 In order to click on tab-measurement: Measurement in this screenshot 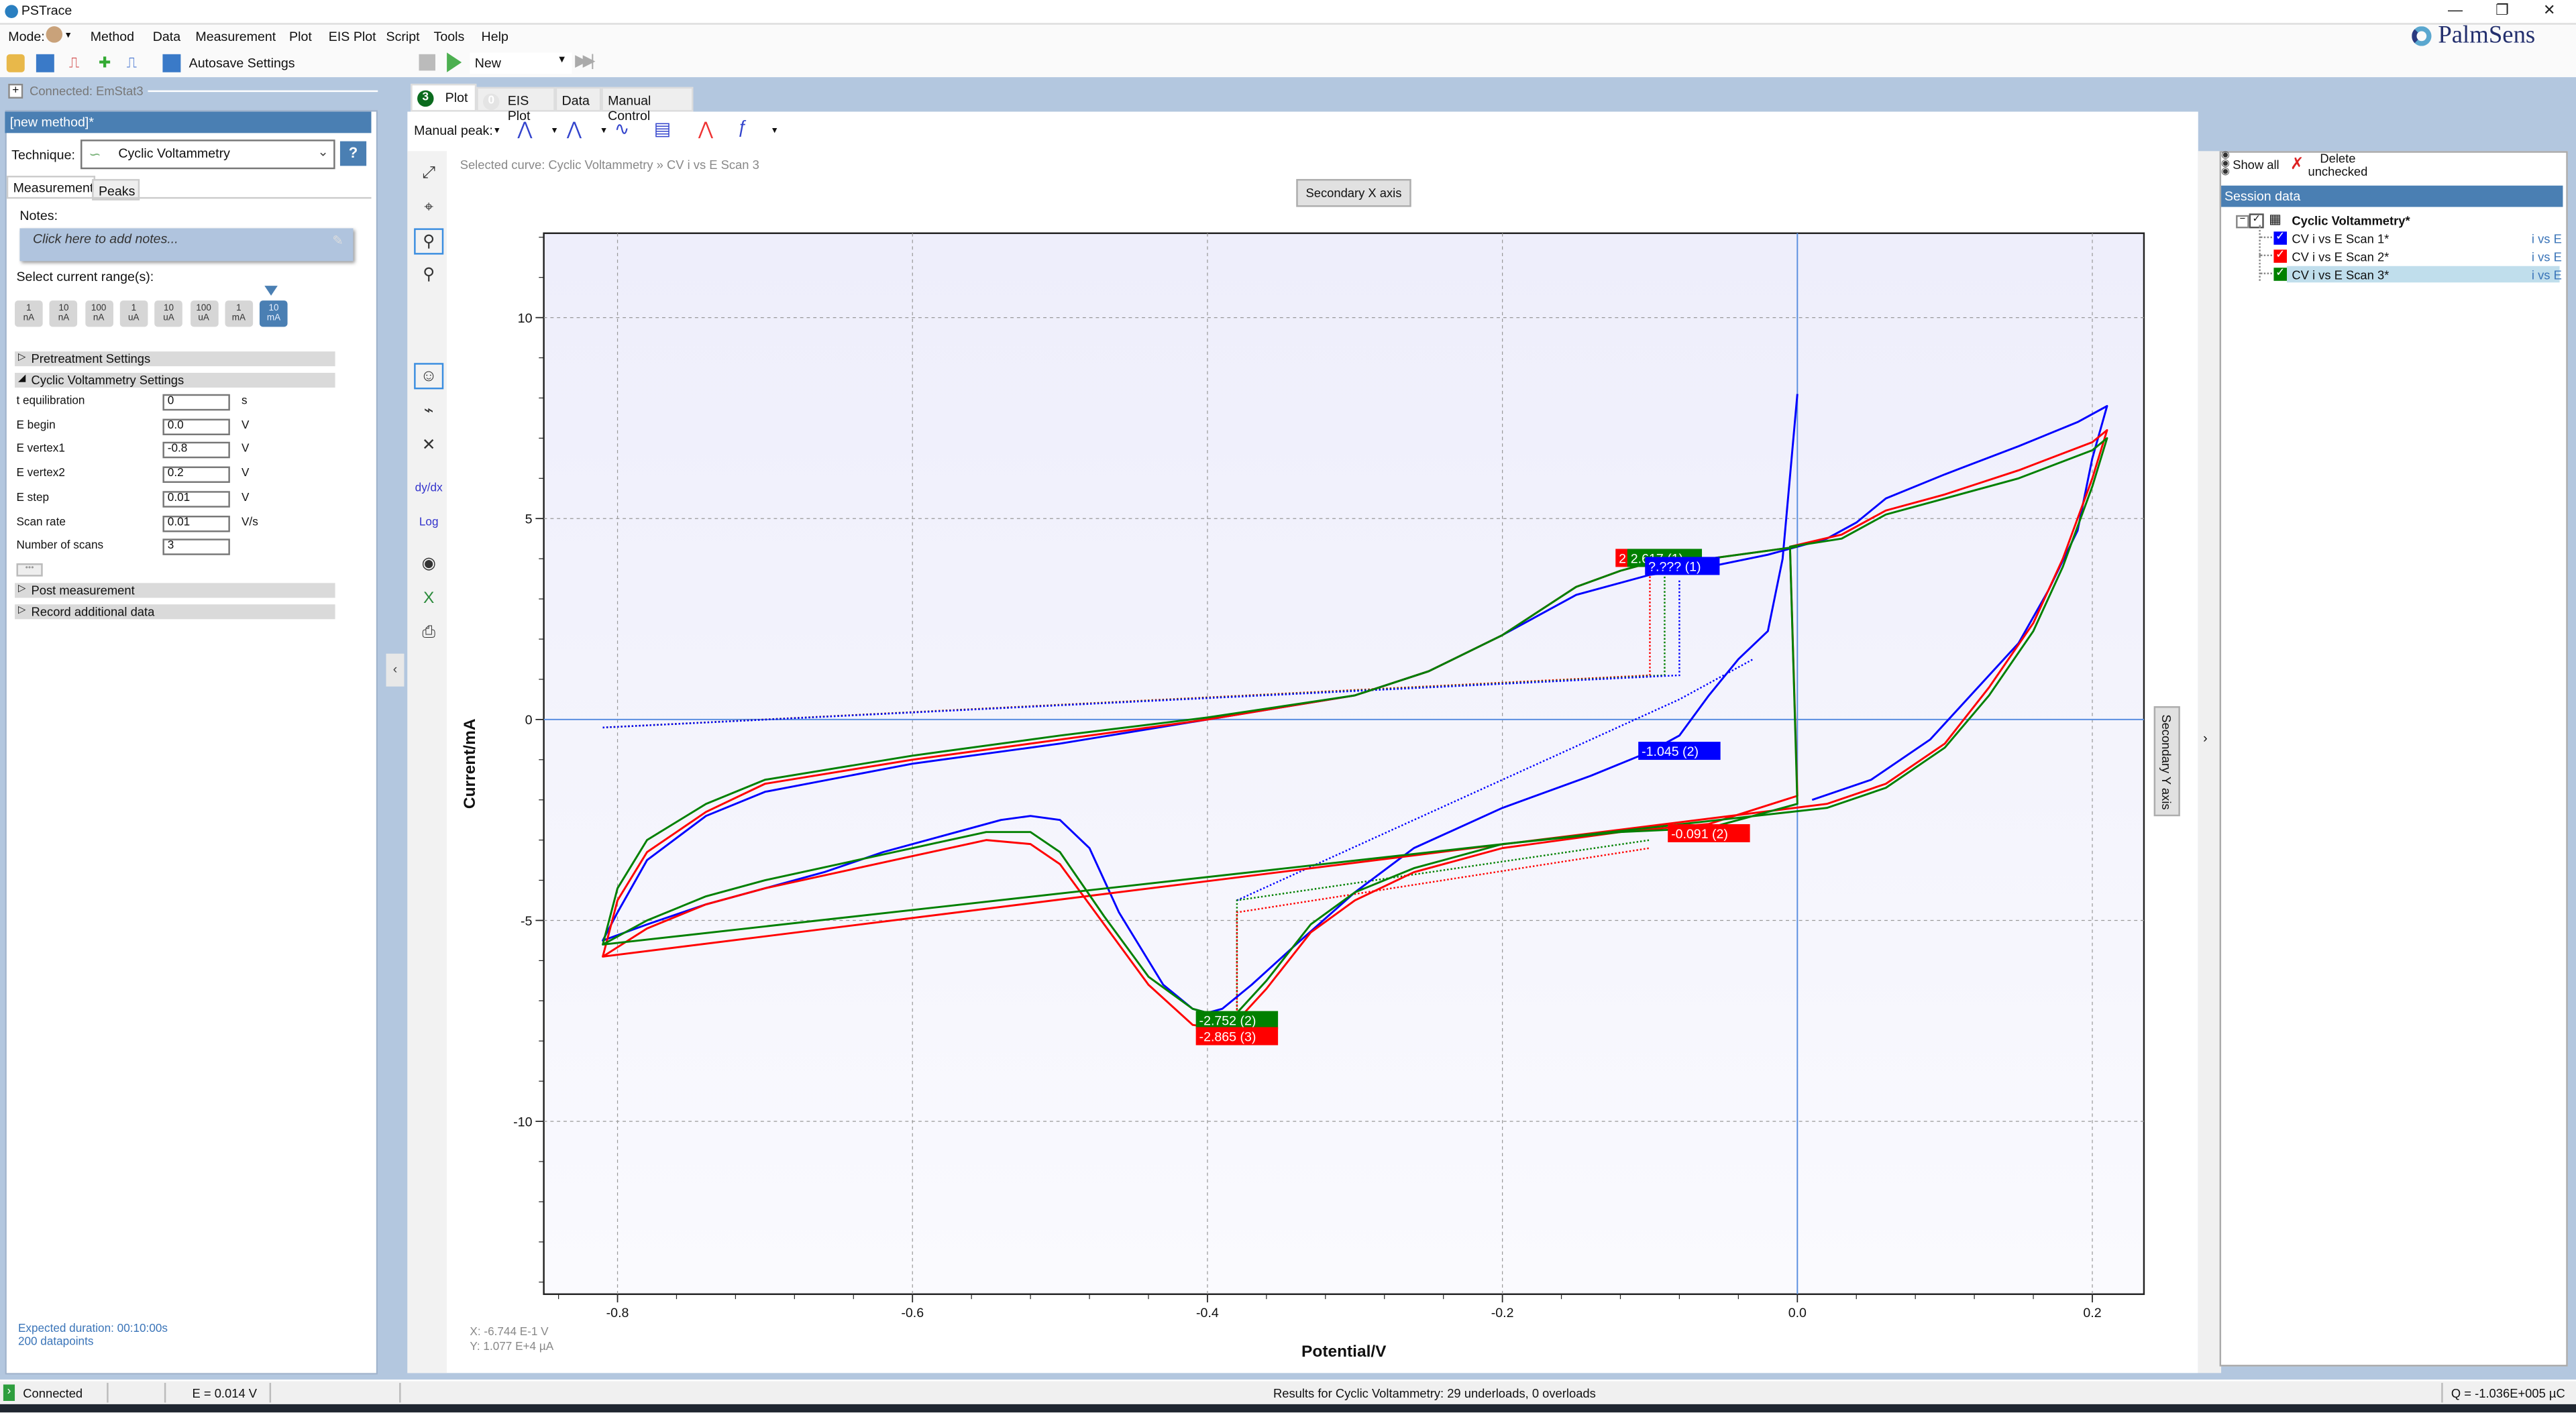, I will do `click(51, 187)`.